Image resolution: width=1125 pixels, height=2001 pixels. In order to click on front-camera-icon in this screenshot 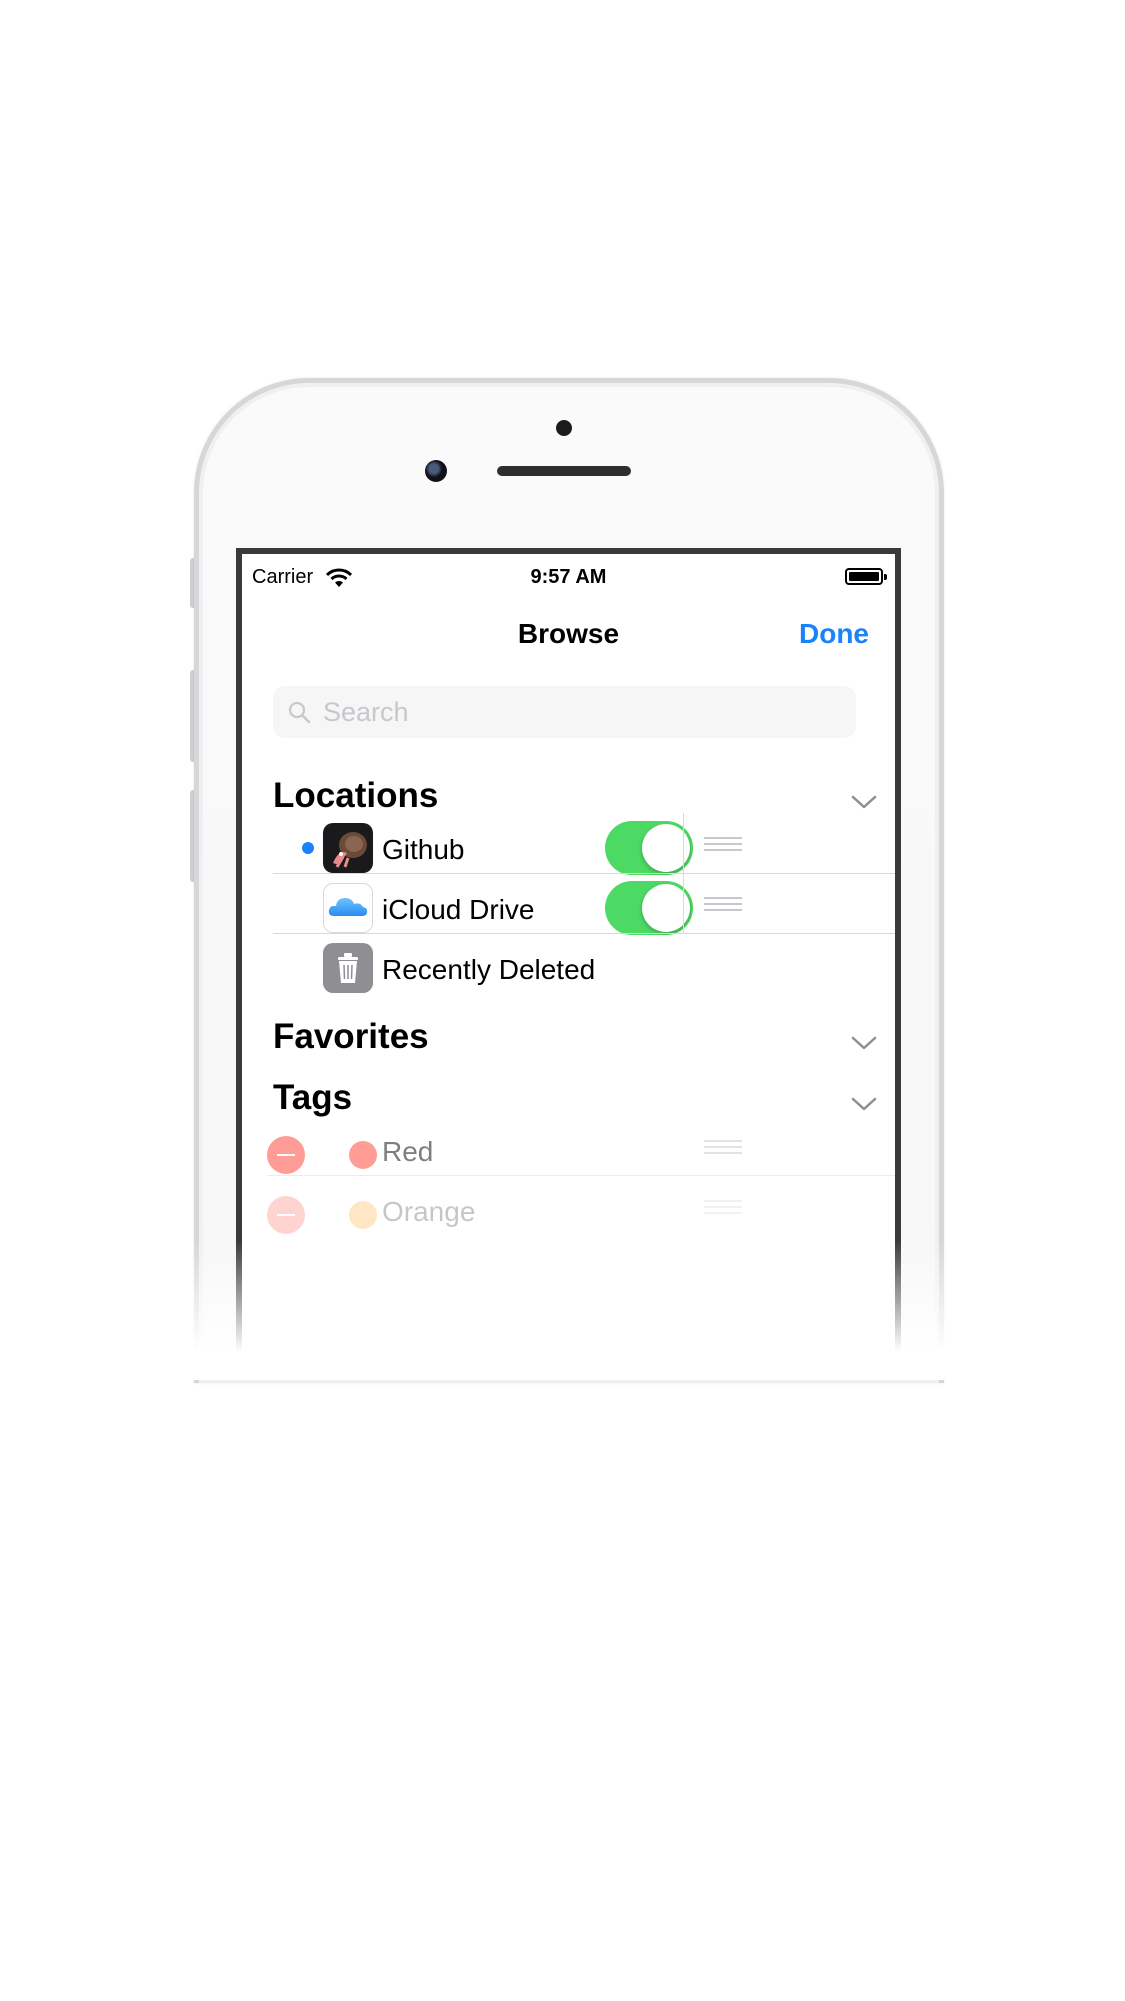, I will do `click(436, 471)`.